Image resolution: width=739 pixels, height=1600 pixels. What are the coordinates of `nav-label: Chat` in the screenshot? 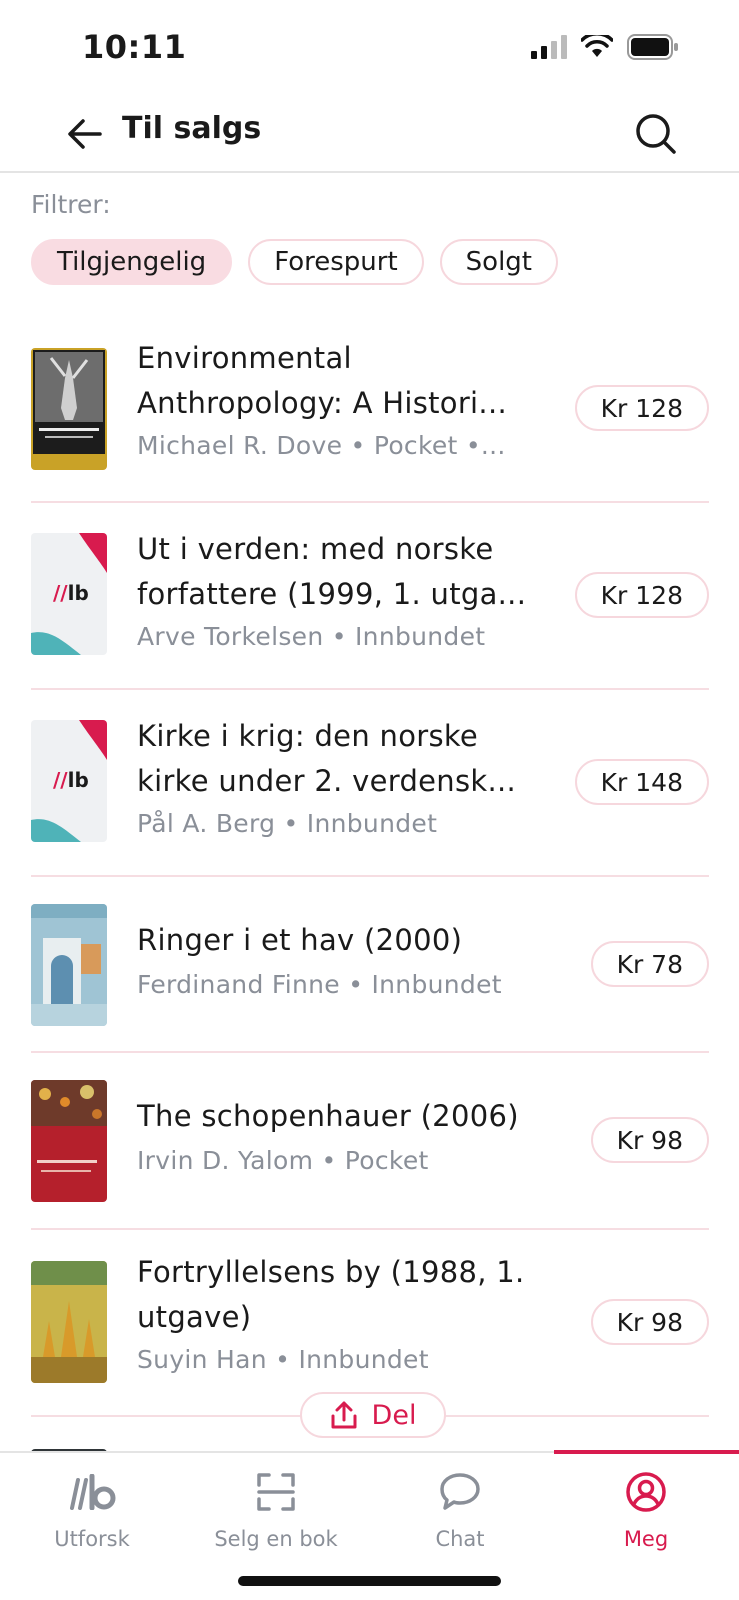 It's located at (460, 1539).